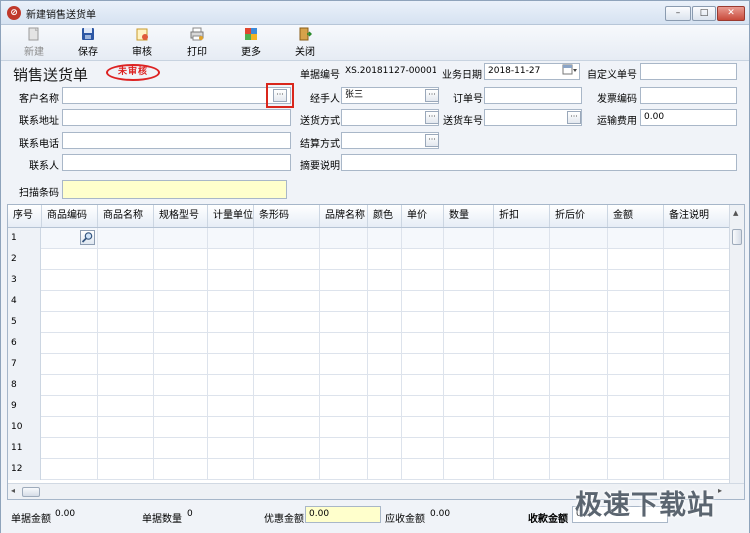 The width and height of the screenshot is (750, 533). I want to click on table-row: 11, so click(369, 448).